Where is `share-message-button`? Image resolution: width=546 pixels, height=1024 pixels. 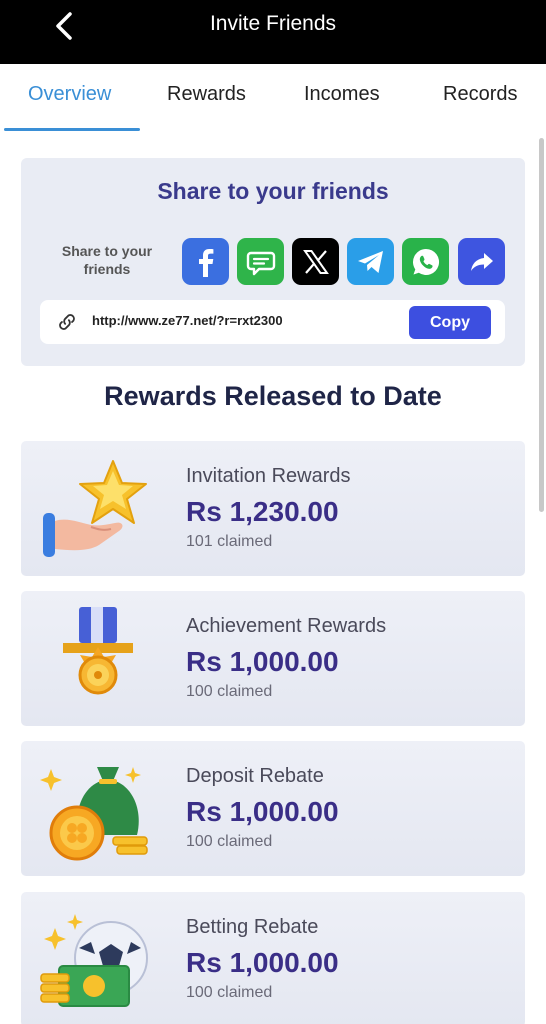
share-message-button is located at coordinates (260, 261).